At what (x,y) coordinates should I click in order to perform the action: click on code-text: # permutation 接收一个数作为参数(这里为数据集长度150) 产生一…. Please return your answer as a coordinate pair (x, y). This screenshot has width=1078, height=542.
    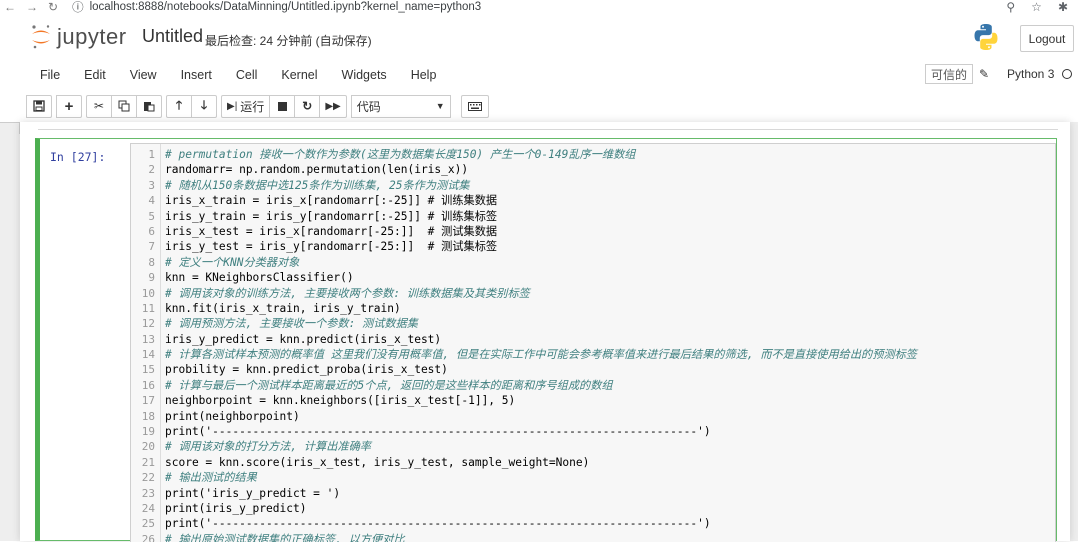
    Looking at the image, I should click on (400, 154).